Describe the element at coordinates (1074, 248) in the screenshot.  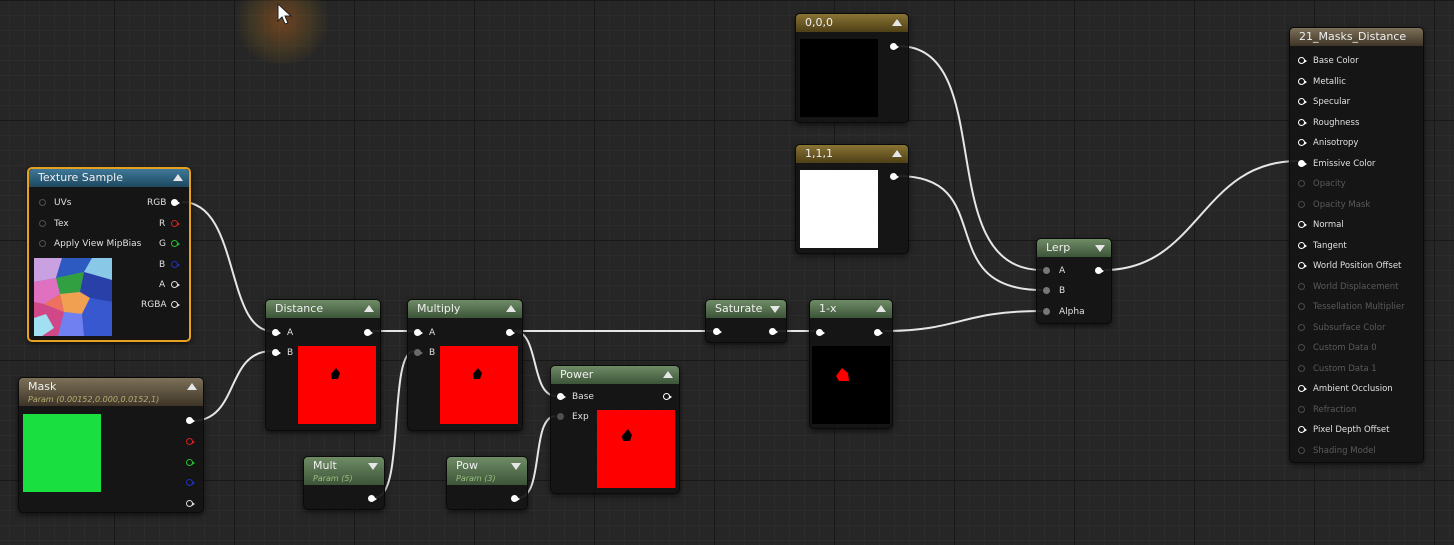
I see `node-header: Lerp` at that location.